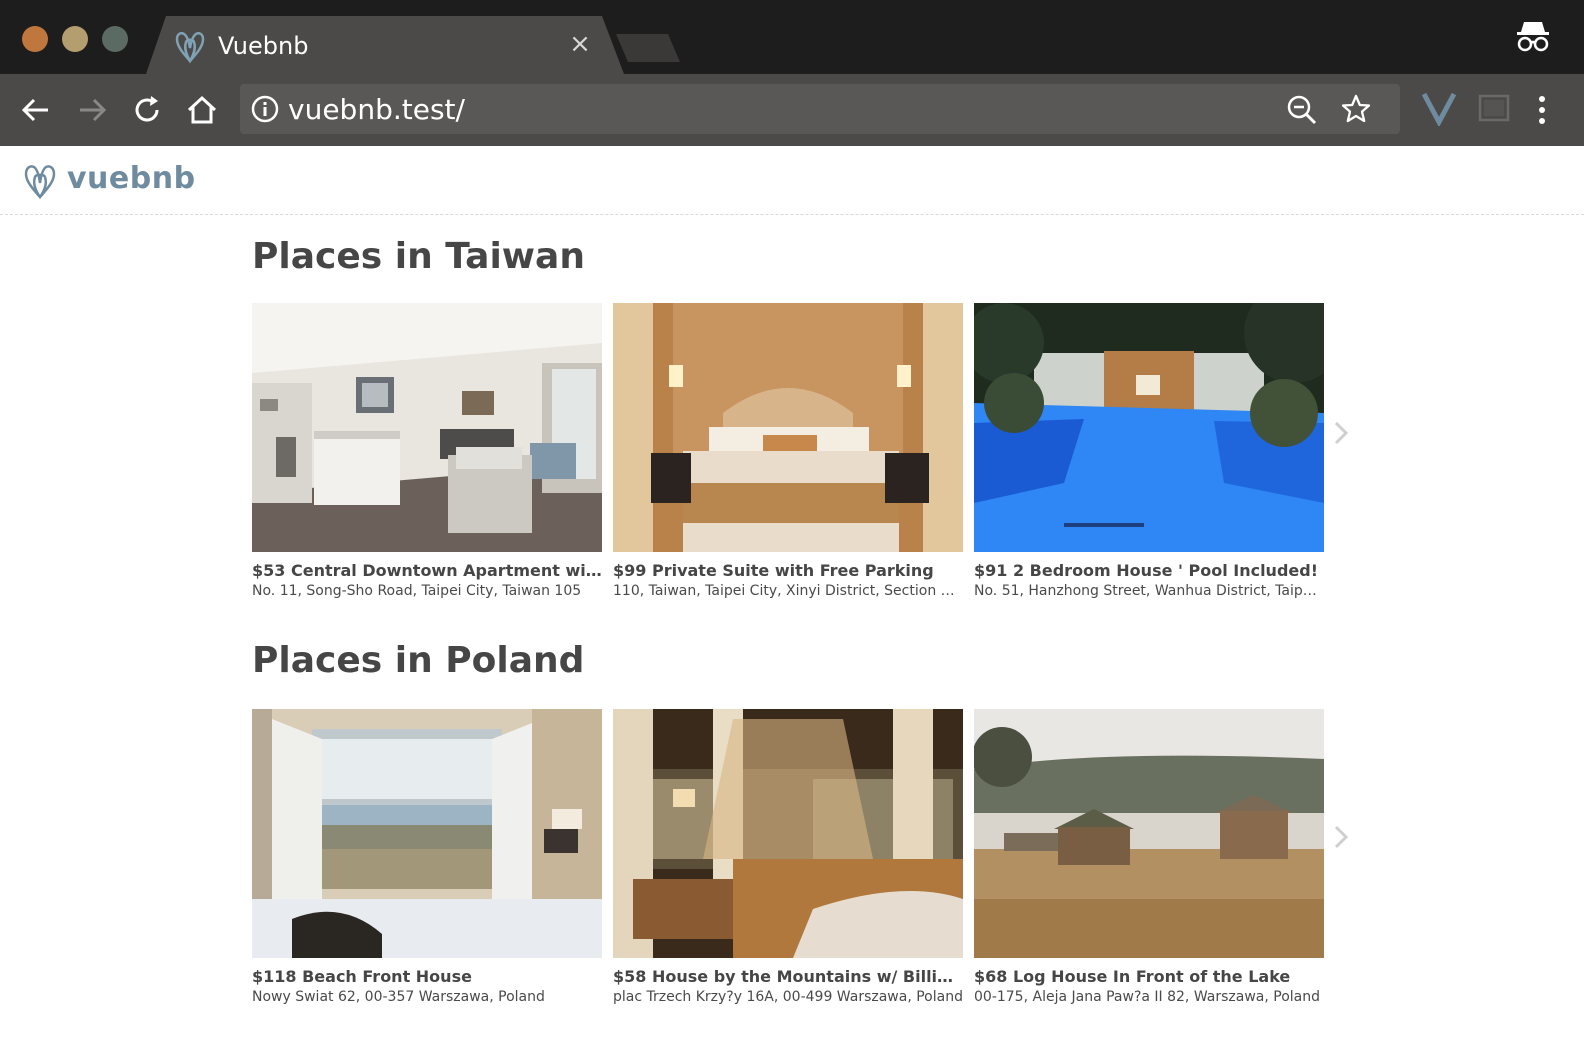 The height and width of the screenshot is (1062, 1584). I want to click on app-header: vuebnb, so click(792, 180).